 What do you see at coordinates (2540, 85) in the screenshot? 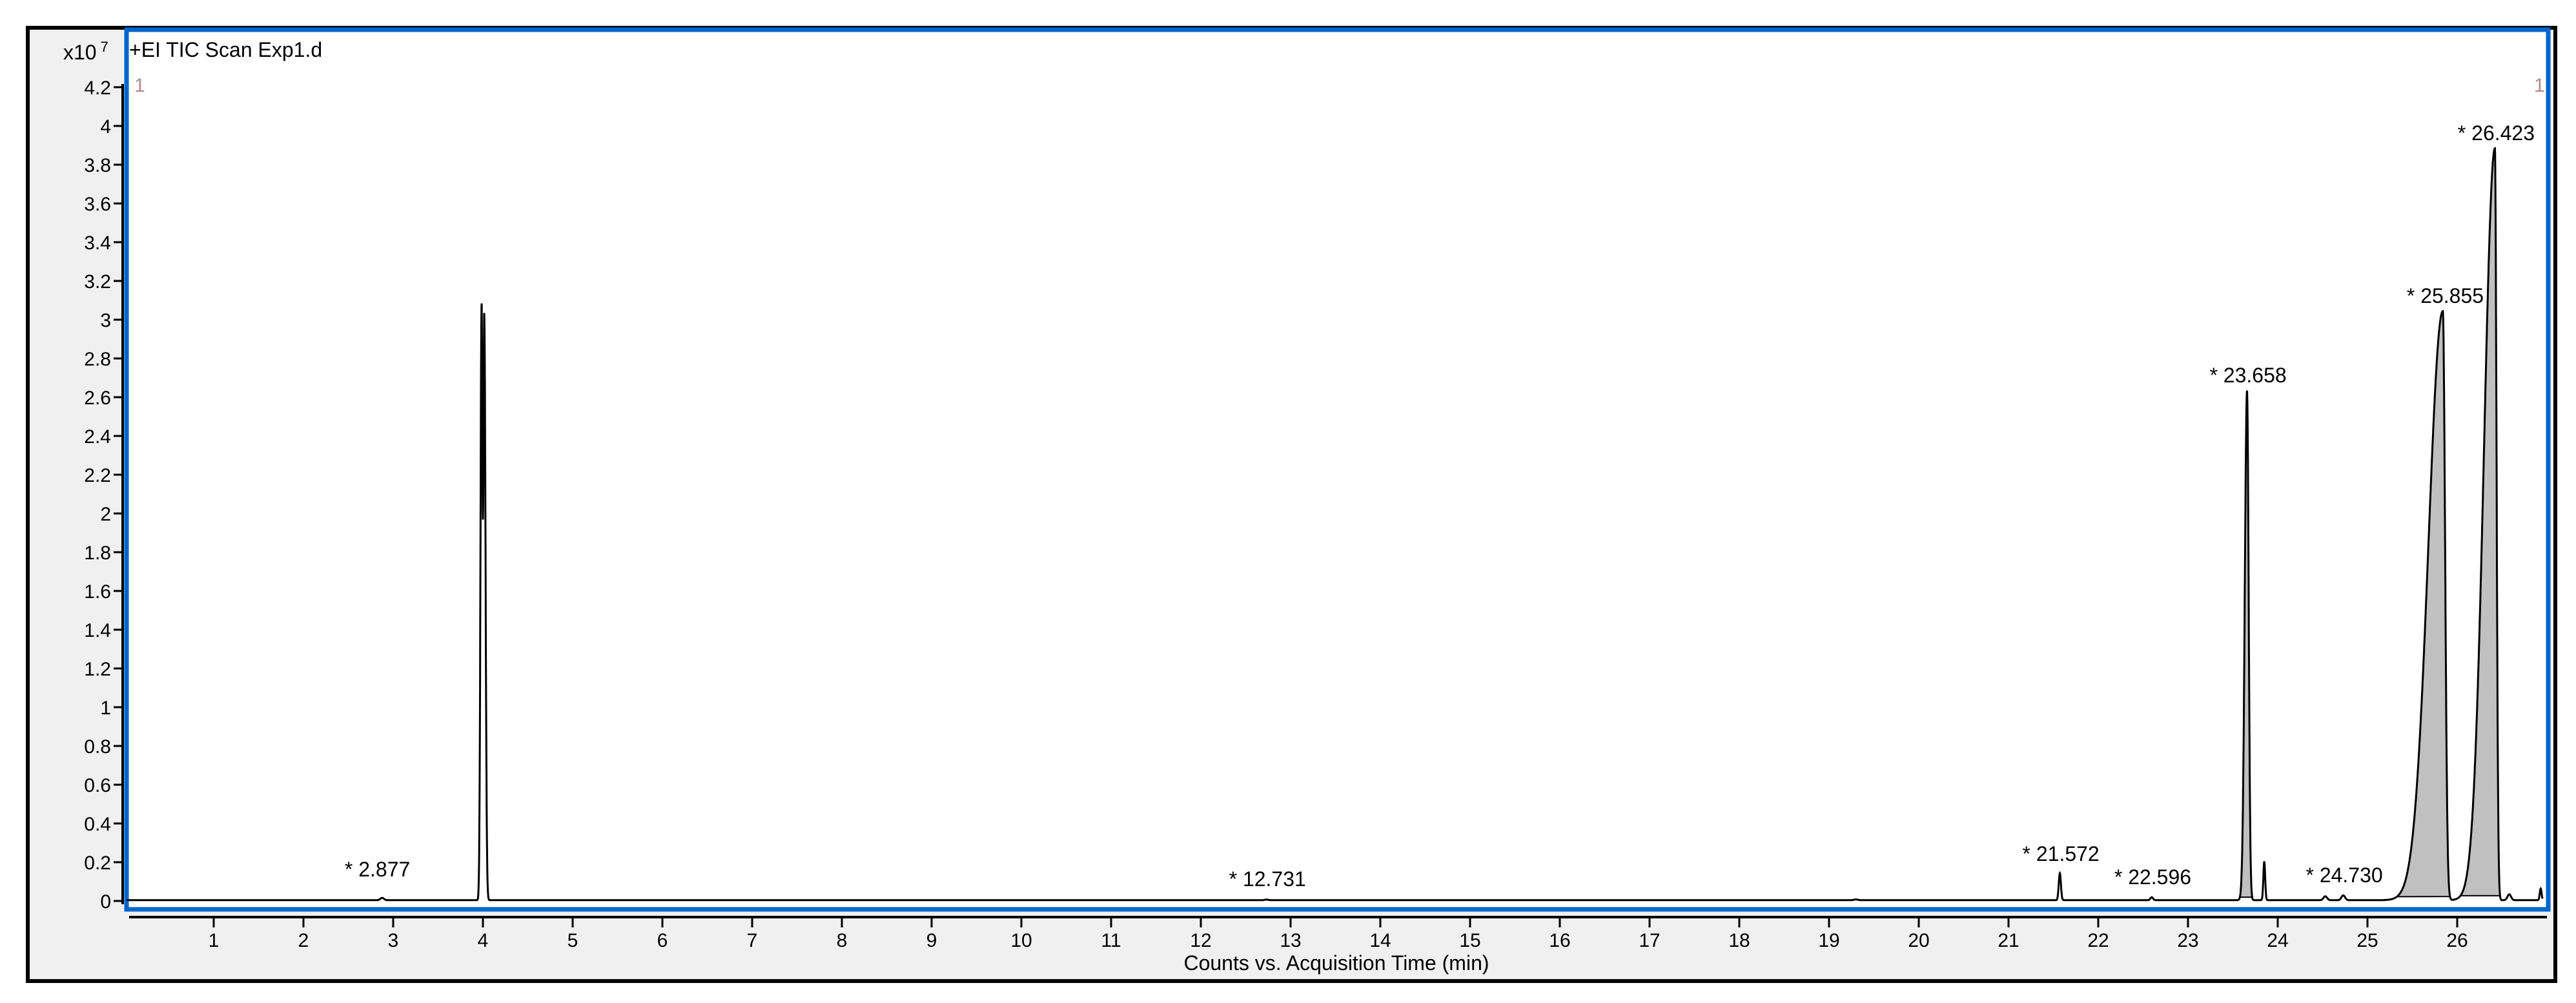
I see `corner-label-right: 1` at bounding box center [2540, 85].